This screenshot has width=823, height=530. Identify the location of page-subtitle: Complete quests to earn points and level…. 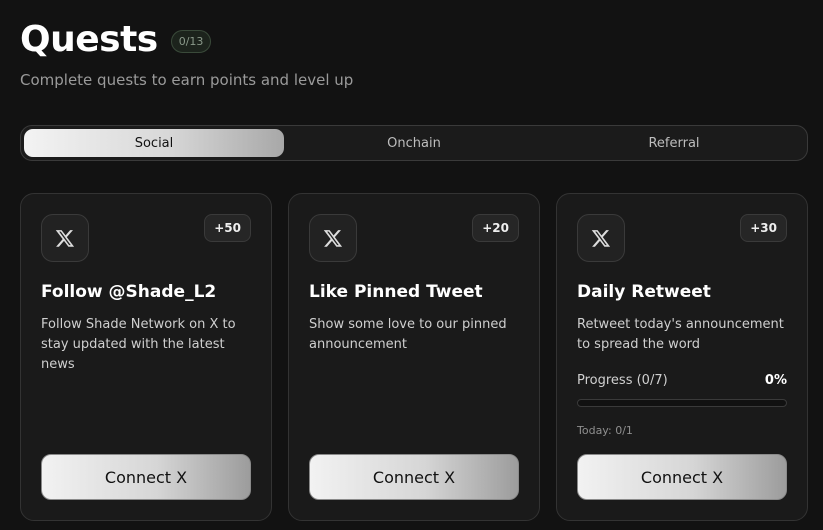
(187, 80).